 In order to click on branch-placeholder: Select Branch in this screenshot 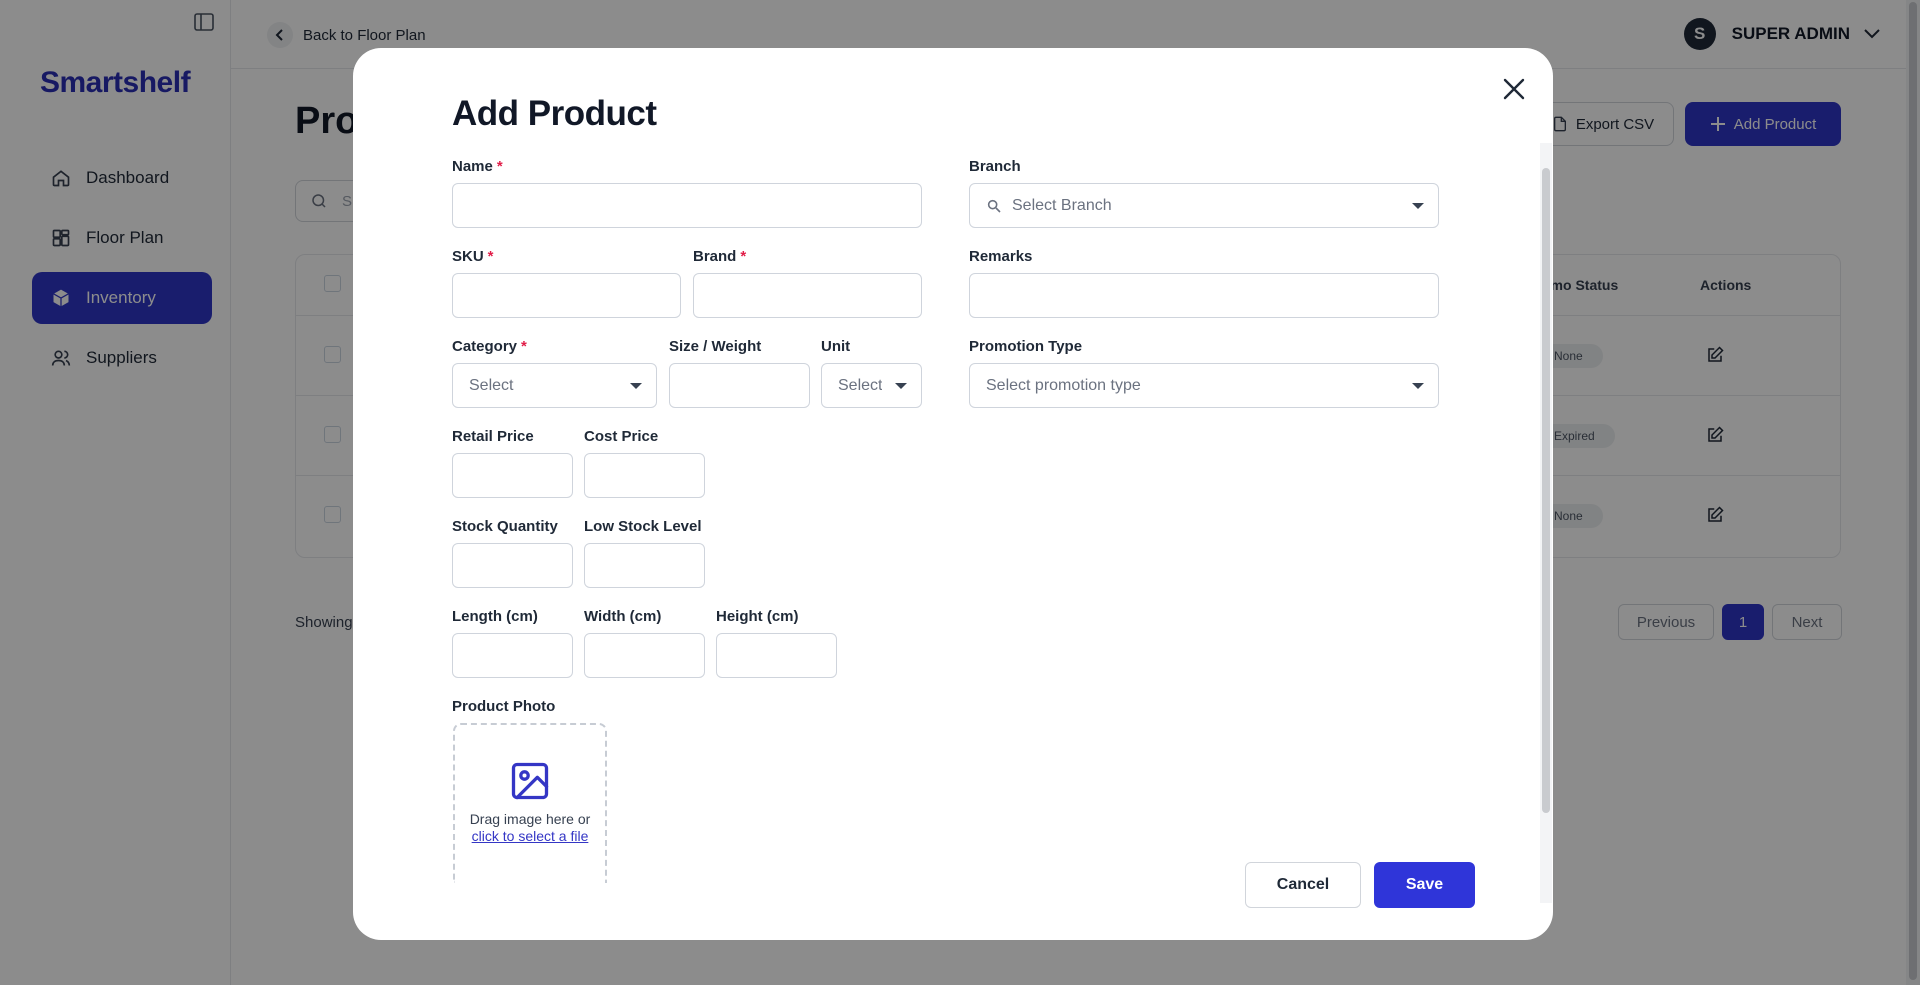, I will do `click(1062, 205)`.